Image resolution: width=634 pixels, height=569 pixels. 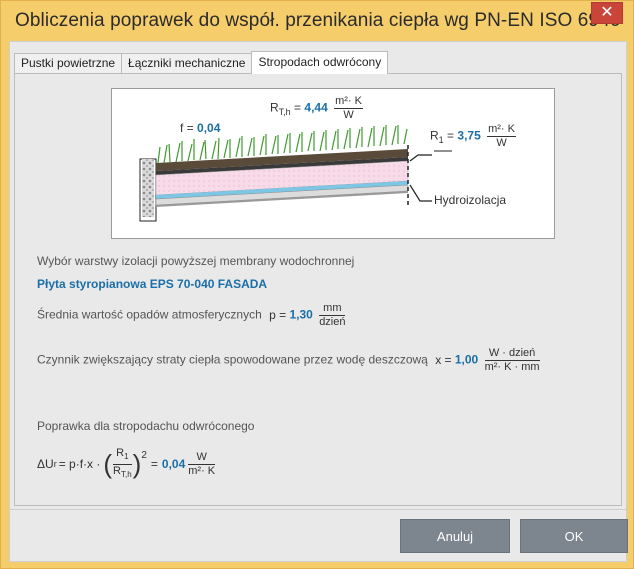 I want to click on formula-unit: W m²· K, so click(x=202, y=464).